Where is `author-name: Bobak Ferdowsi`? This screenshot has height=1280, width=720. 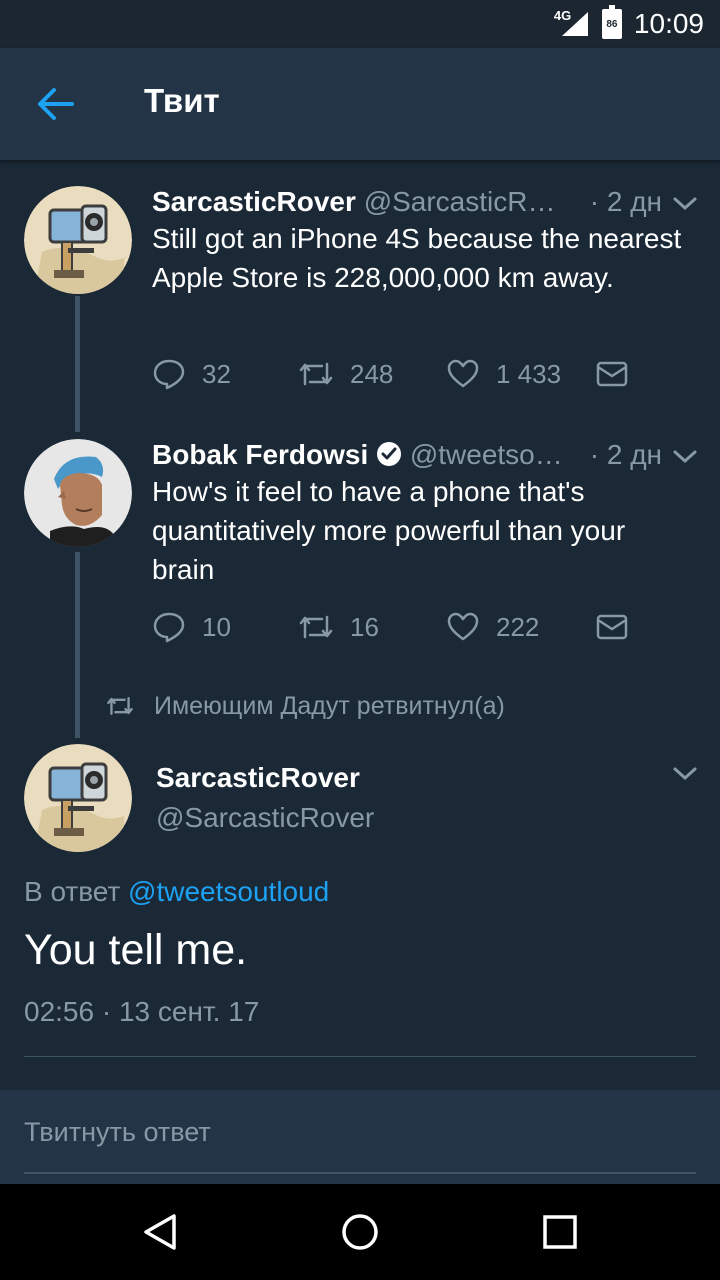
author-name: Bobak Ferdowsi is located at coordinates (260, 454).